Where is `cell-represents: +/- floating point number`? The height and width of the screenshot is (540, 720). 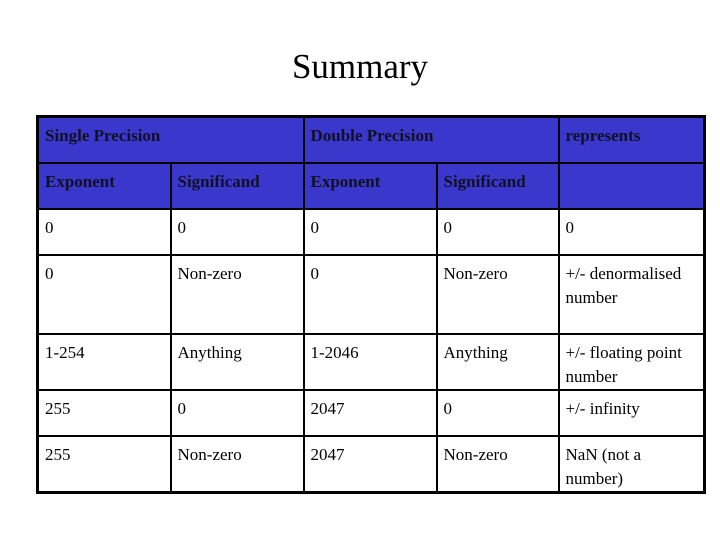
cell-represents: +/- floating point number is located at coordinates (631, 361).